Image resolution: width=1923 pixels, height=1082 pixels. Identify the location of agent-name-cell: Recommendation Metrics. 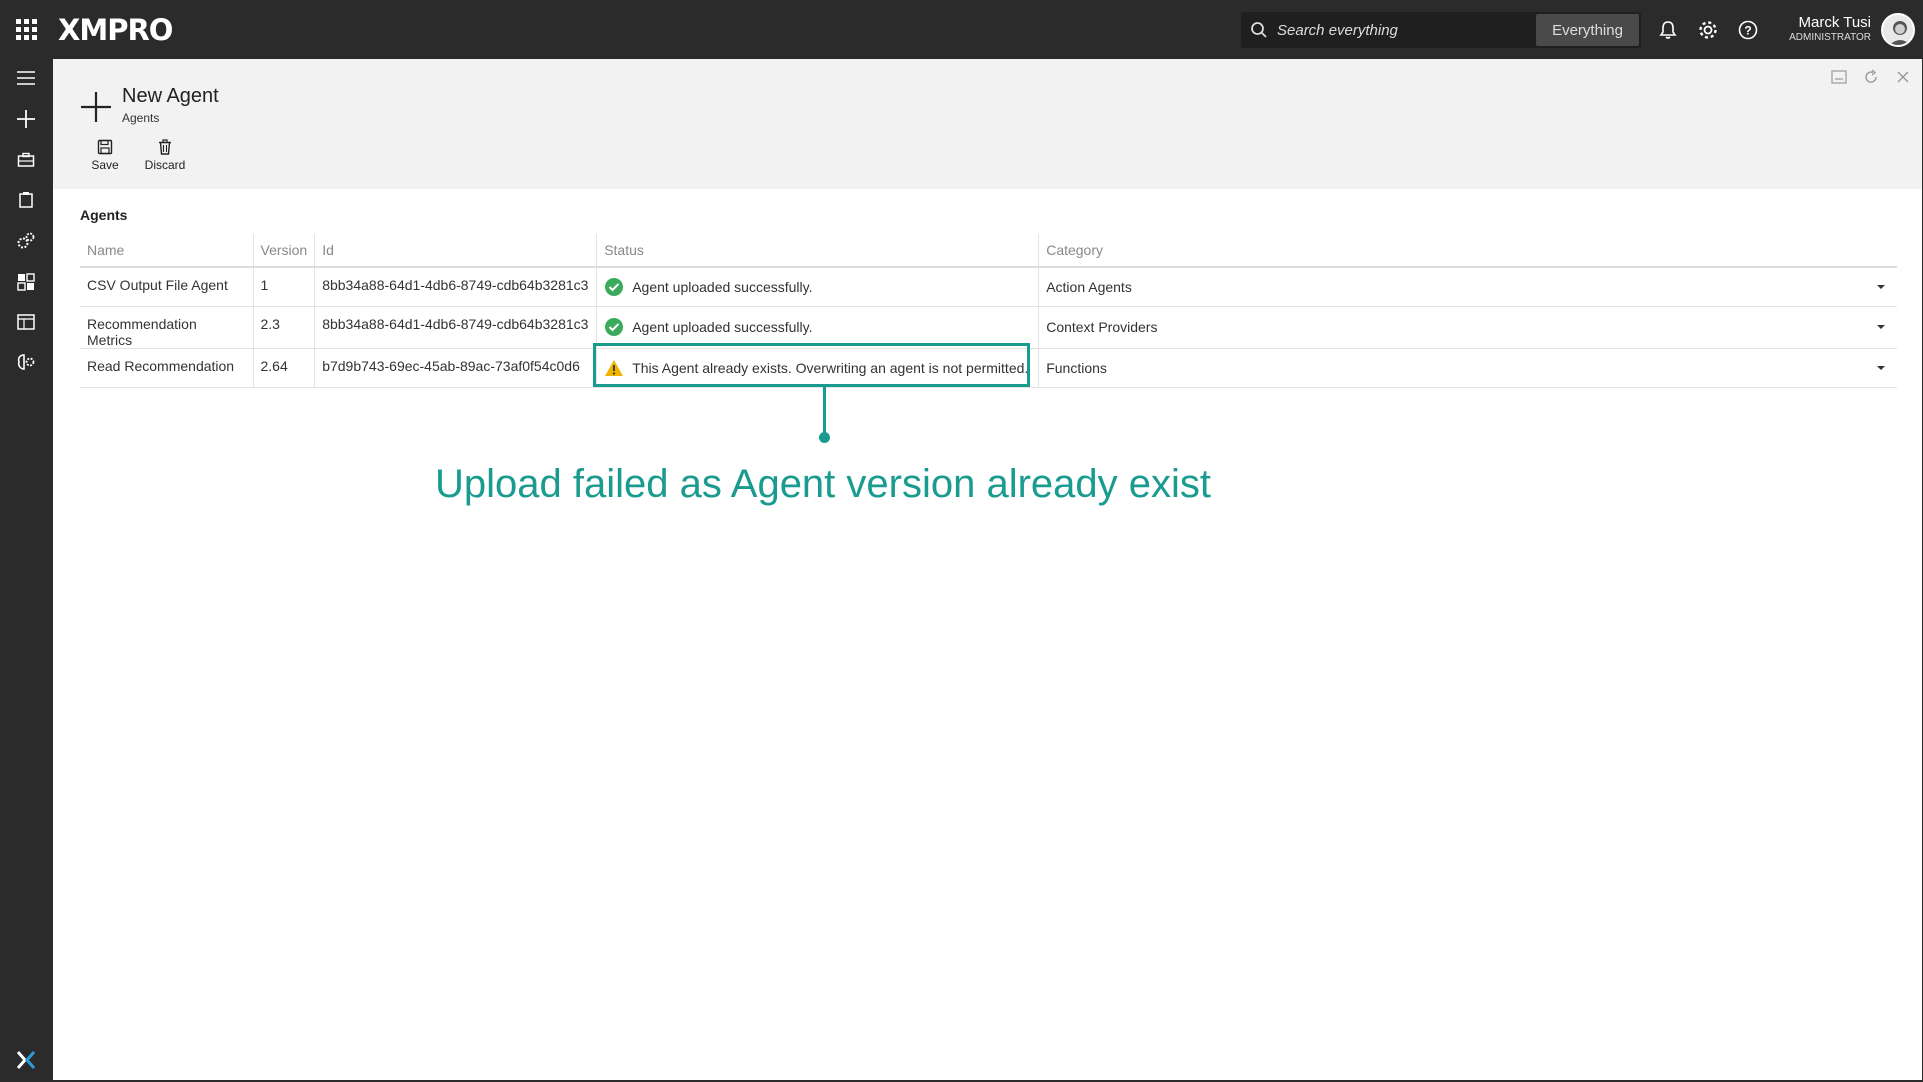
(167, 327).